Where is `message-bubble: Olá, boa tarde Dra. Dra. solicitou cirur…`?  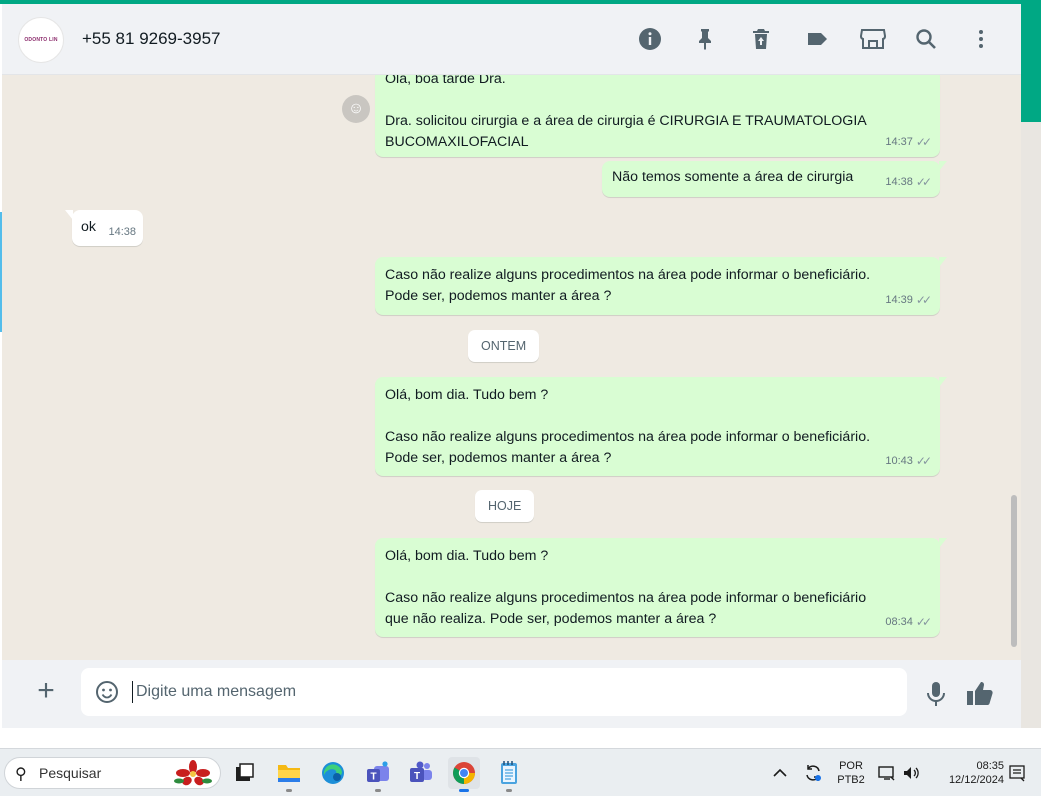
message-bubble: Olá, boa tarde Dra. Dra. solicitou cirur… is located at coordinates (657, 116).